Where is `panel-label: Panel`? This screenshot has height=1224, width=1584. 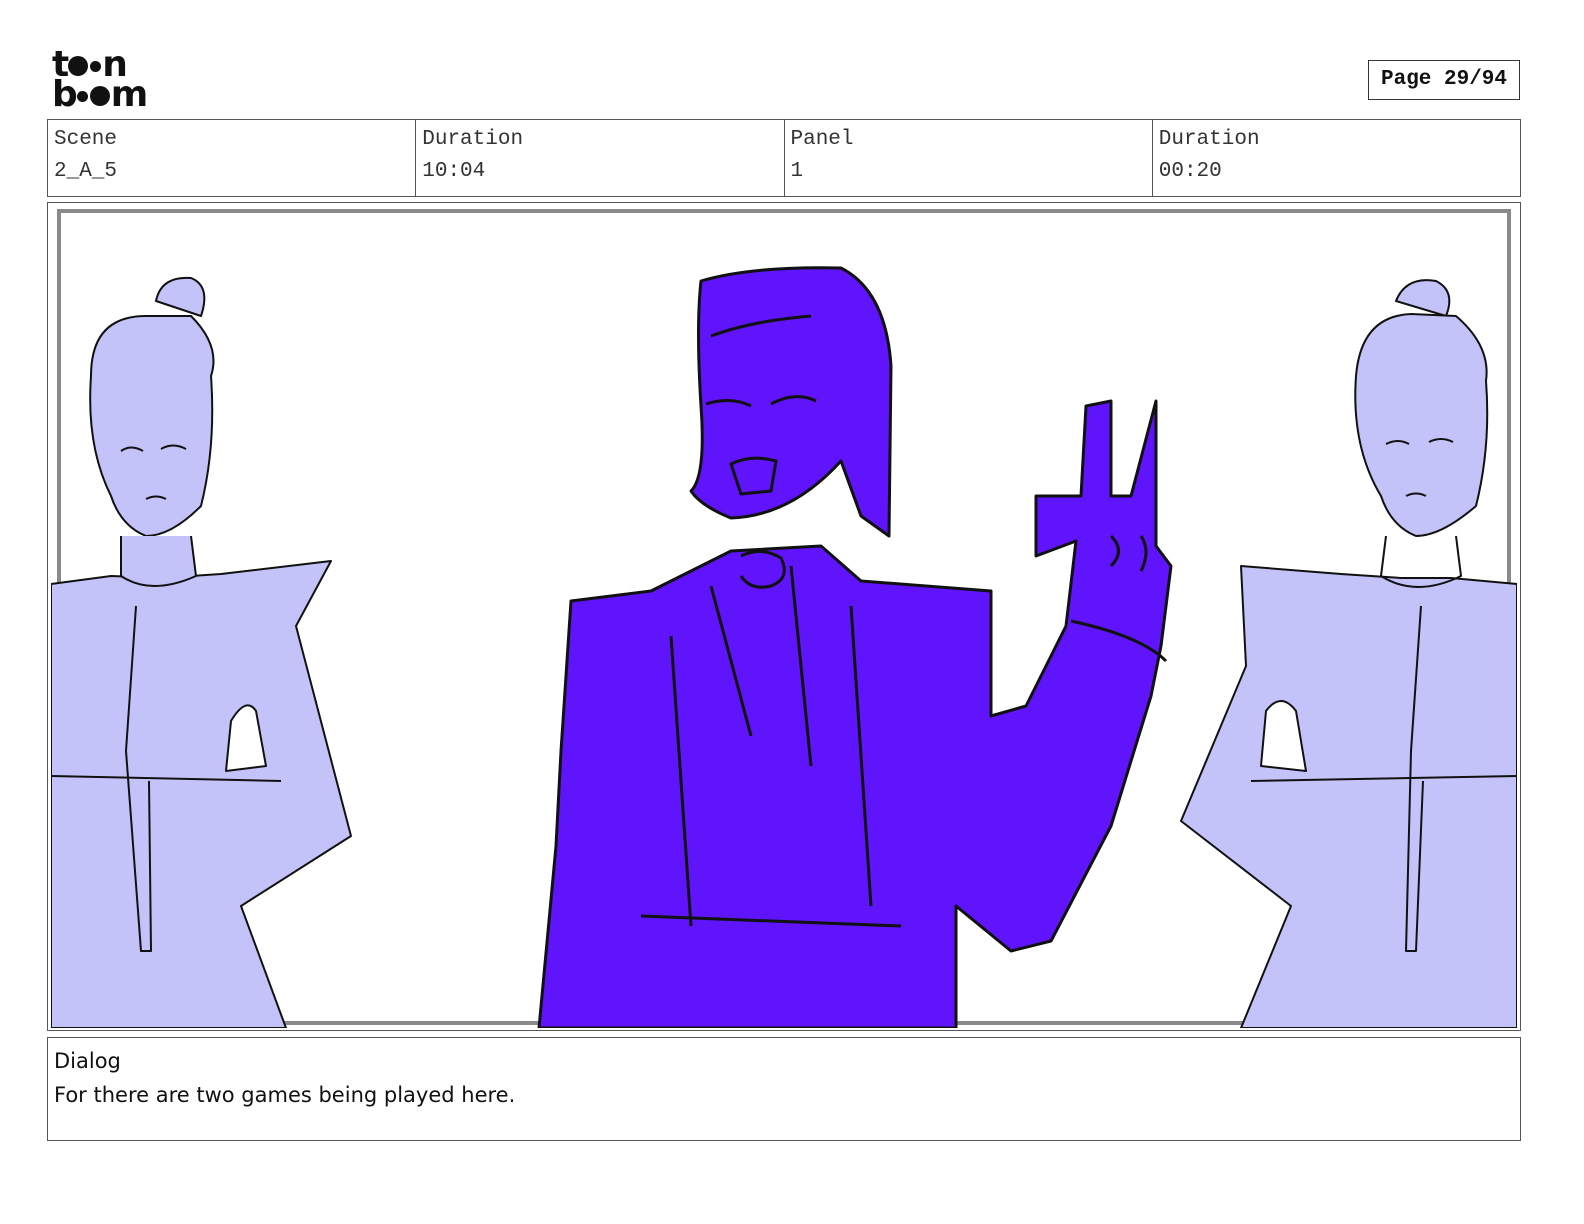
panel-label: Panel is located at coordinates (822, 139).